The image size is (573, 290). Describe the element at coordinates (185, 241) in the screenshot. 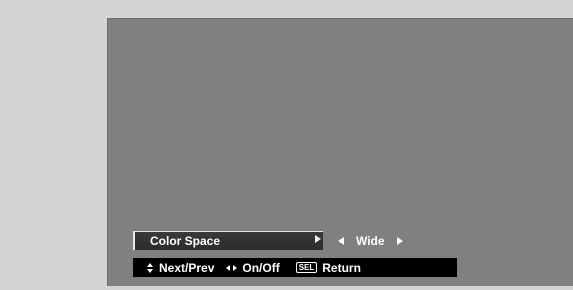

I see `setting-label: Color Space` at that location.